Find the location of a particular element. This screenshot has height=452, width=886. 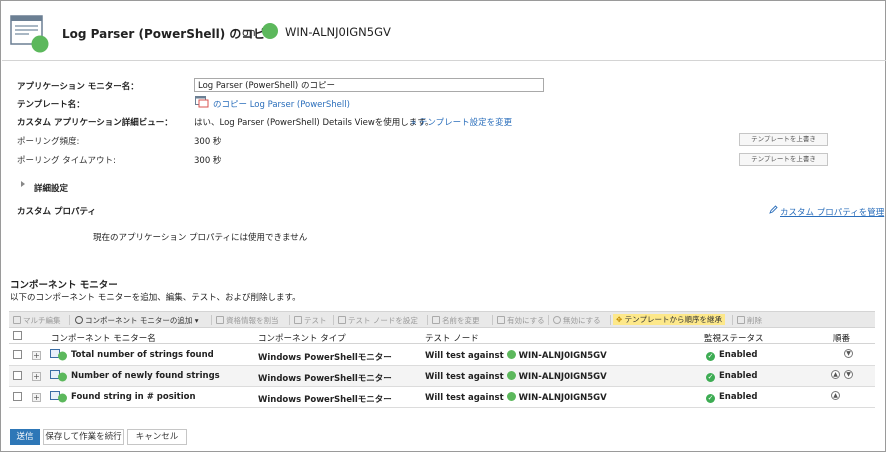

assign-credentials-button: 資格情報を割当 is located at coordinates (247, 320).